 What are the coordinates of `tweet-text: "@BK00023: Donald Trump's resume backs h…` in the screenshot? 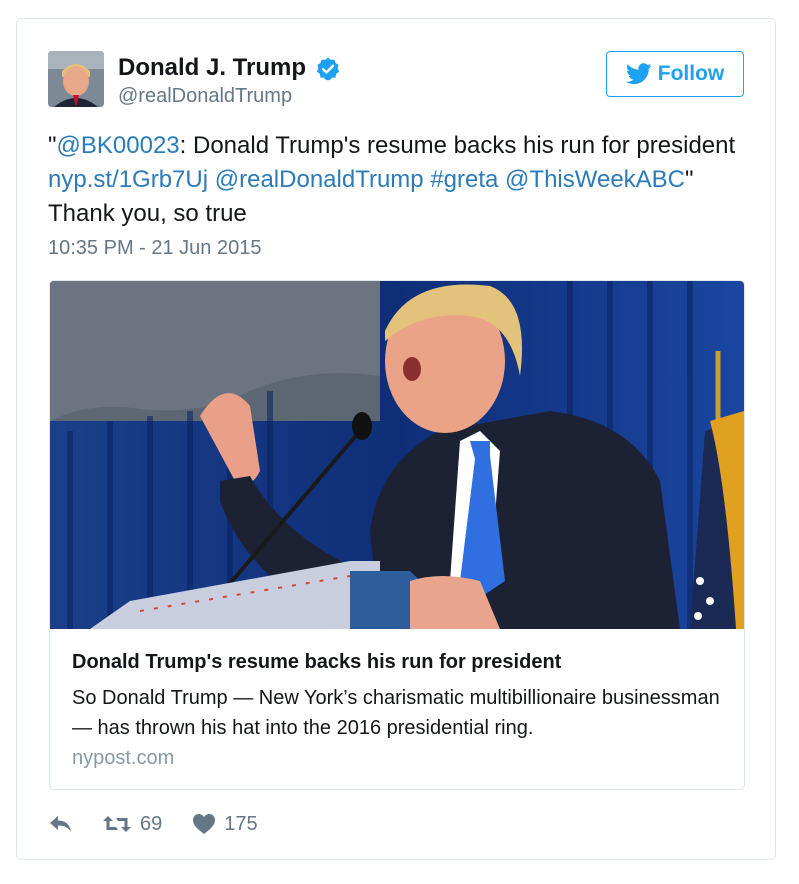 It's located at (398, 180).